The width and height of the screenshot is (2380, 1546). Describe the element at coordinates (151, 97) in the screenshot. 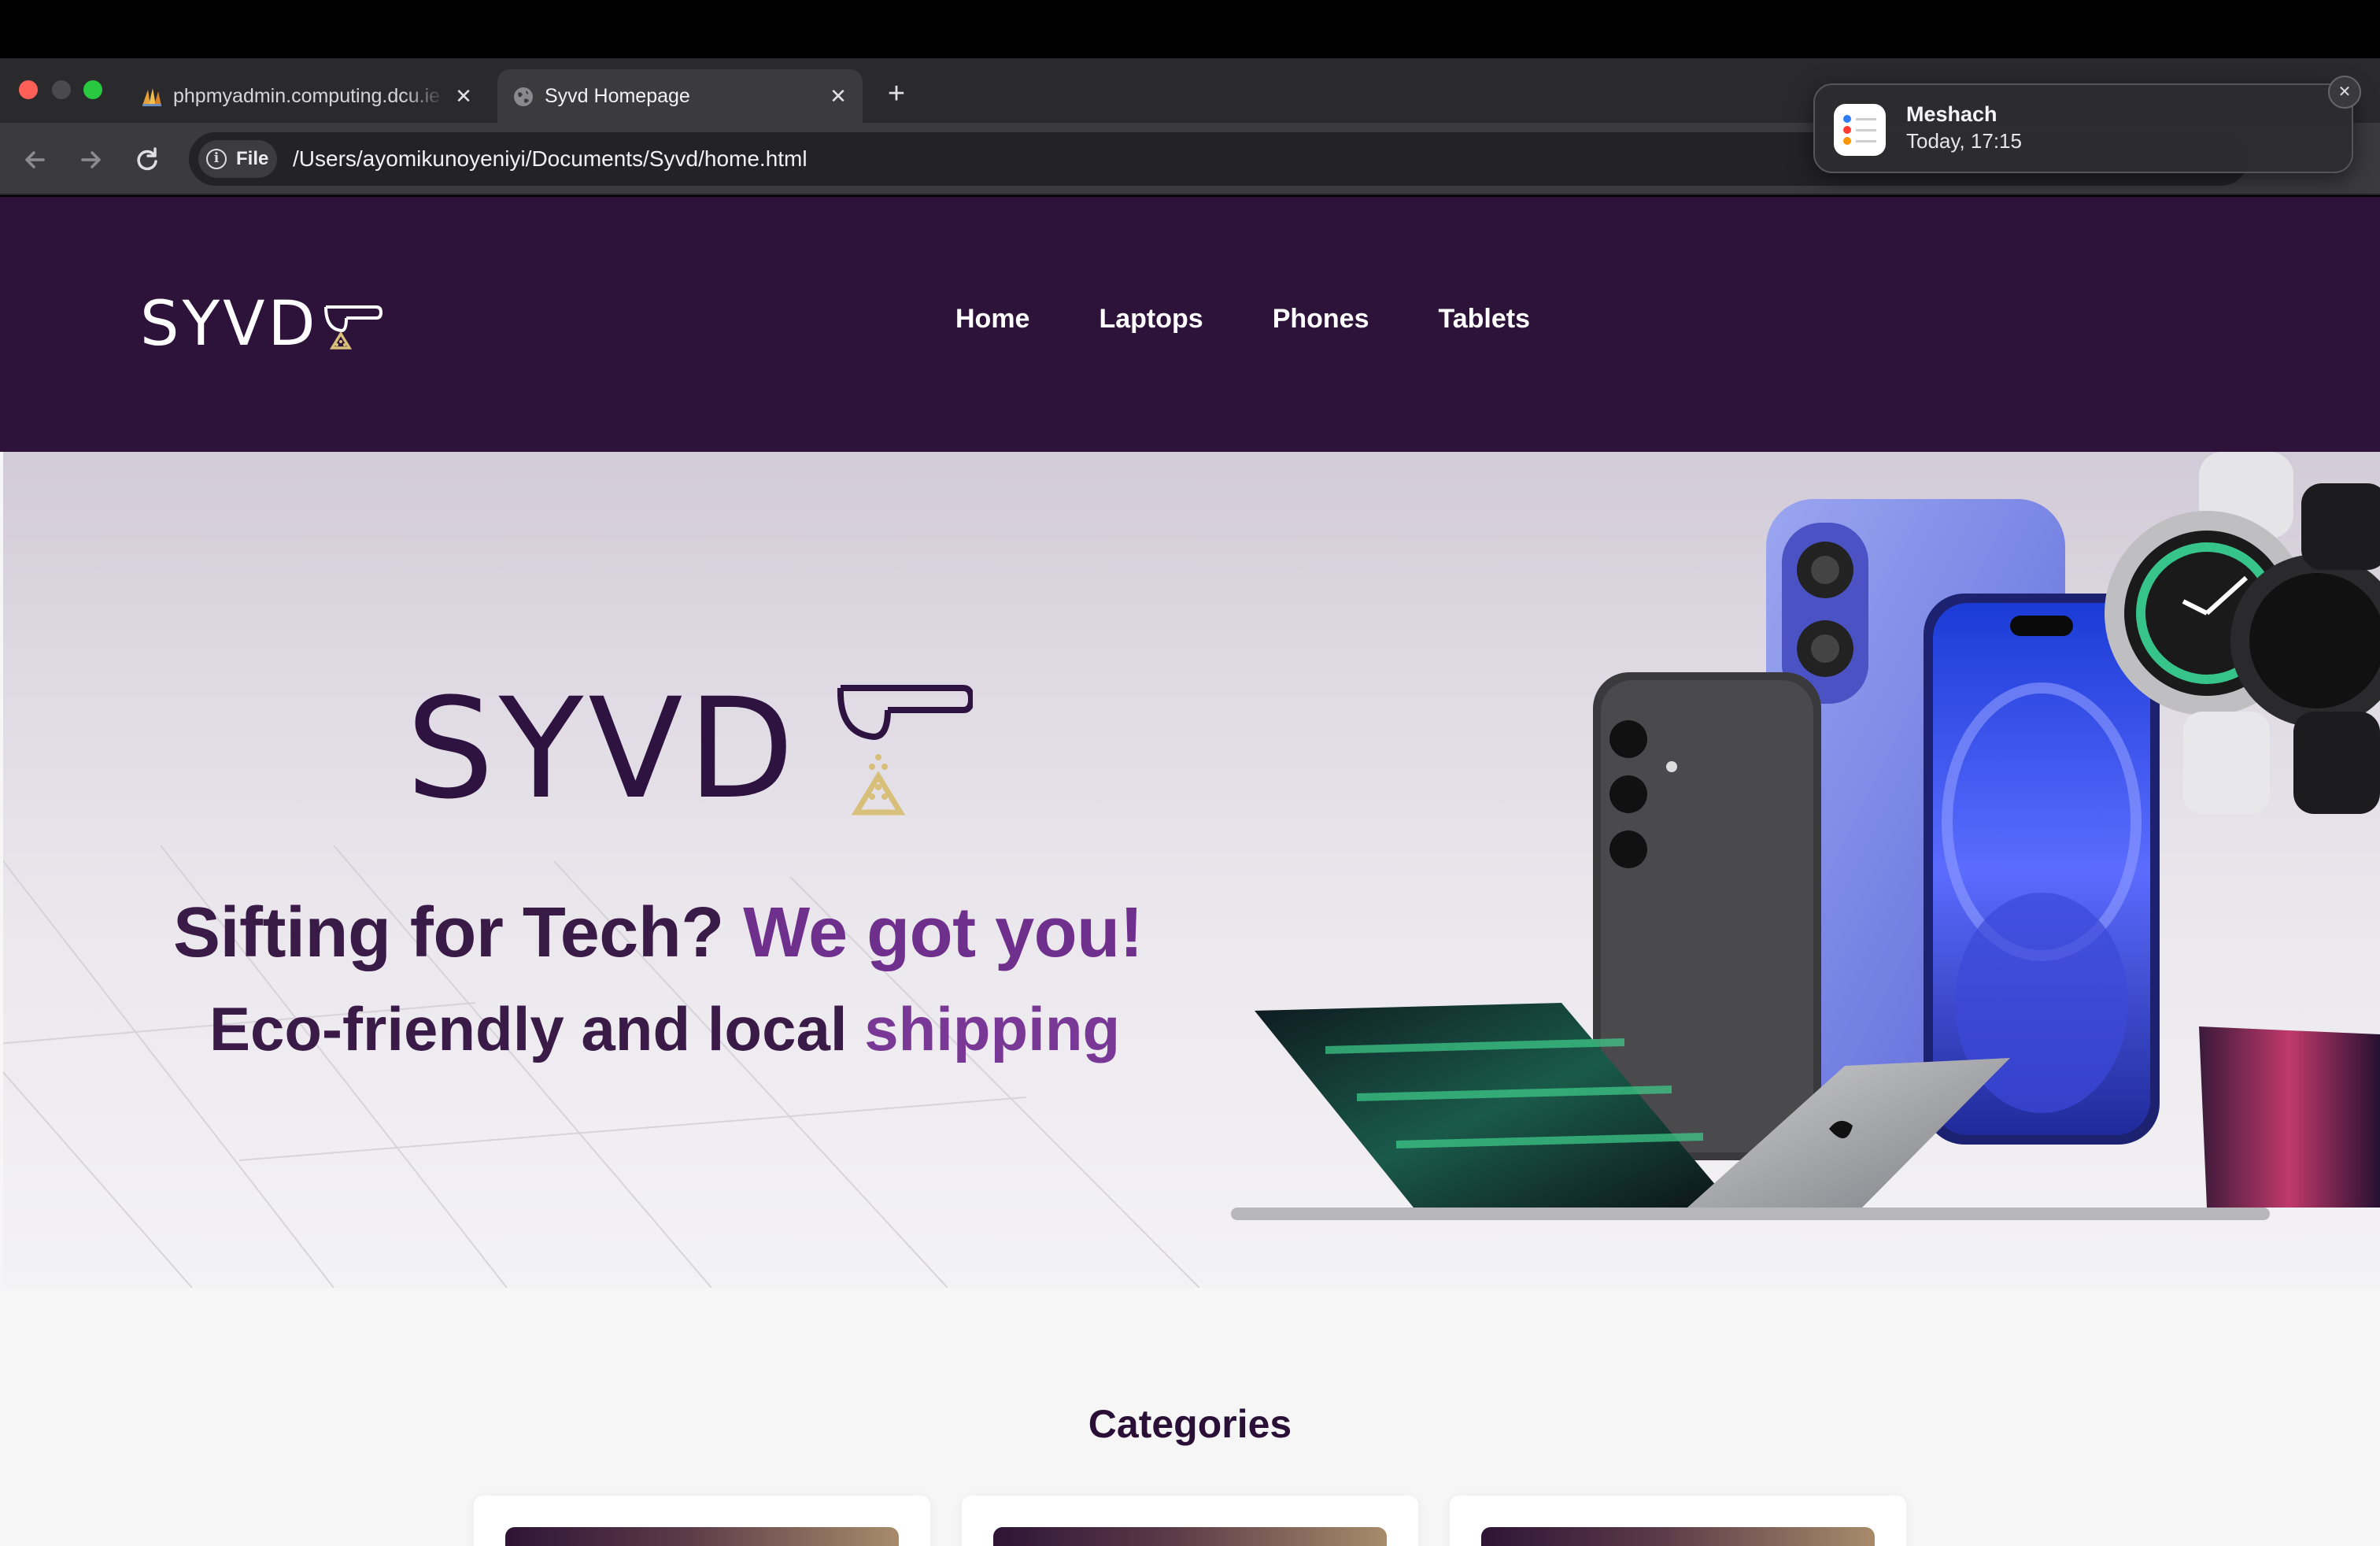

I see `phpmyadmin-icon` at that location.